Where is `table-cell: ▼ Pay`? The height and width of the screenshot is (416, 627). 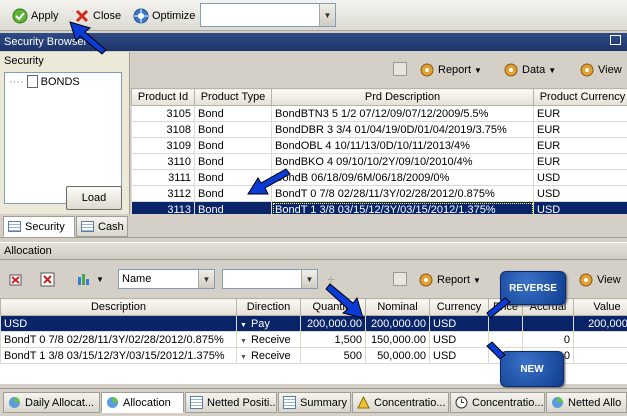
table-cell: ▼ Pay is located at coordinates (268, 323).